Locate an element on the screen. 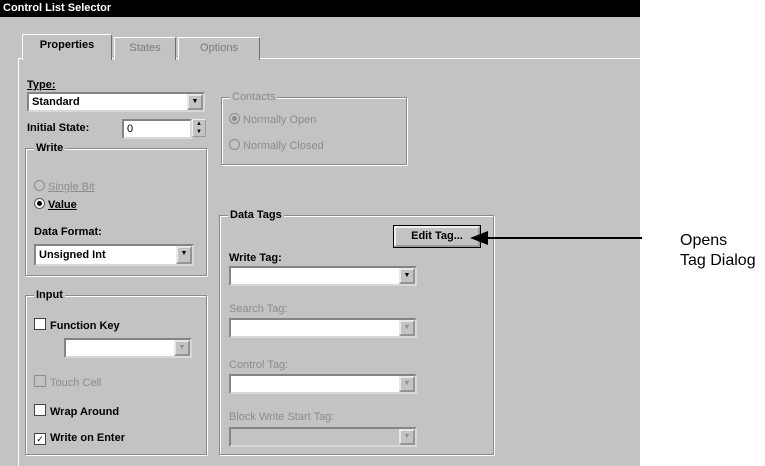 Image resolution: width=765 pixels, height=466 pixels. initial-state-input: 0 is located at coordinates (157, 129).